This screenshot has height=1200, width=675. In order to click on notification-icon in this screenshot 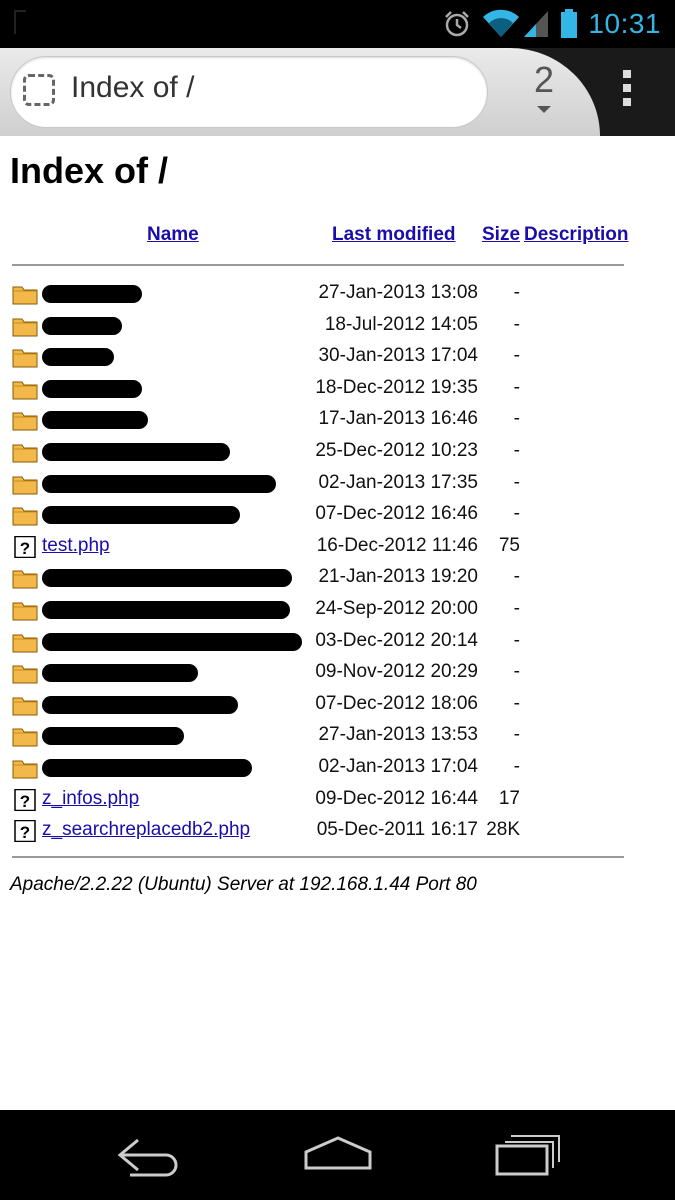, I will do `click(20, 22)`.